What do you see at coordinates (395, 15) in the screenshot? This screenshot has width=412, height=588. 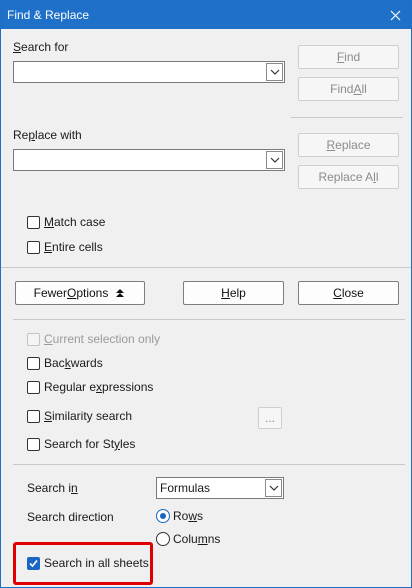 I see `close-icon` at bounding box center [395, 15].